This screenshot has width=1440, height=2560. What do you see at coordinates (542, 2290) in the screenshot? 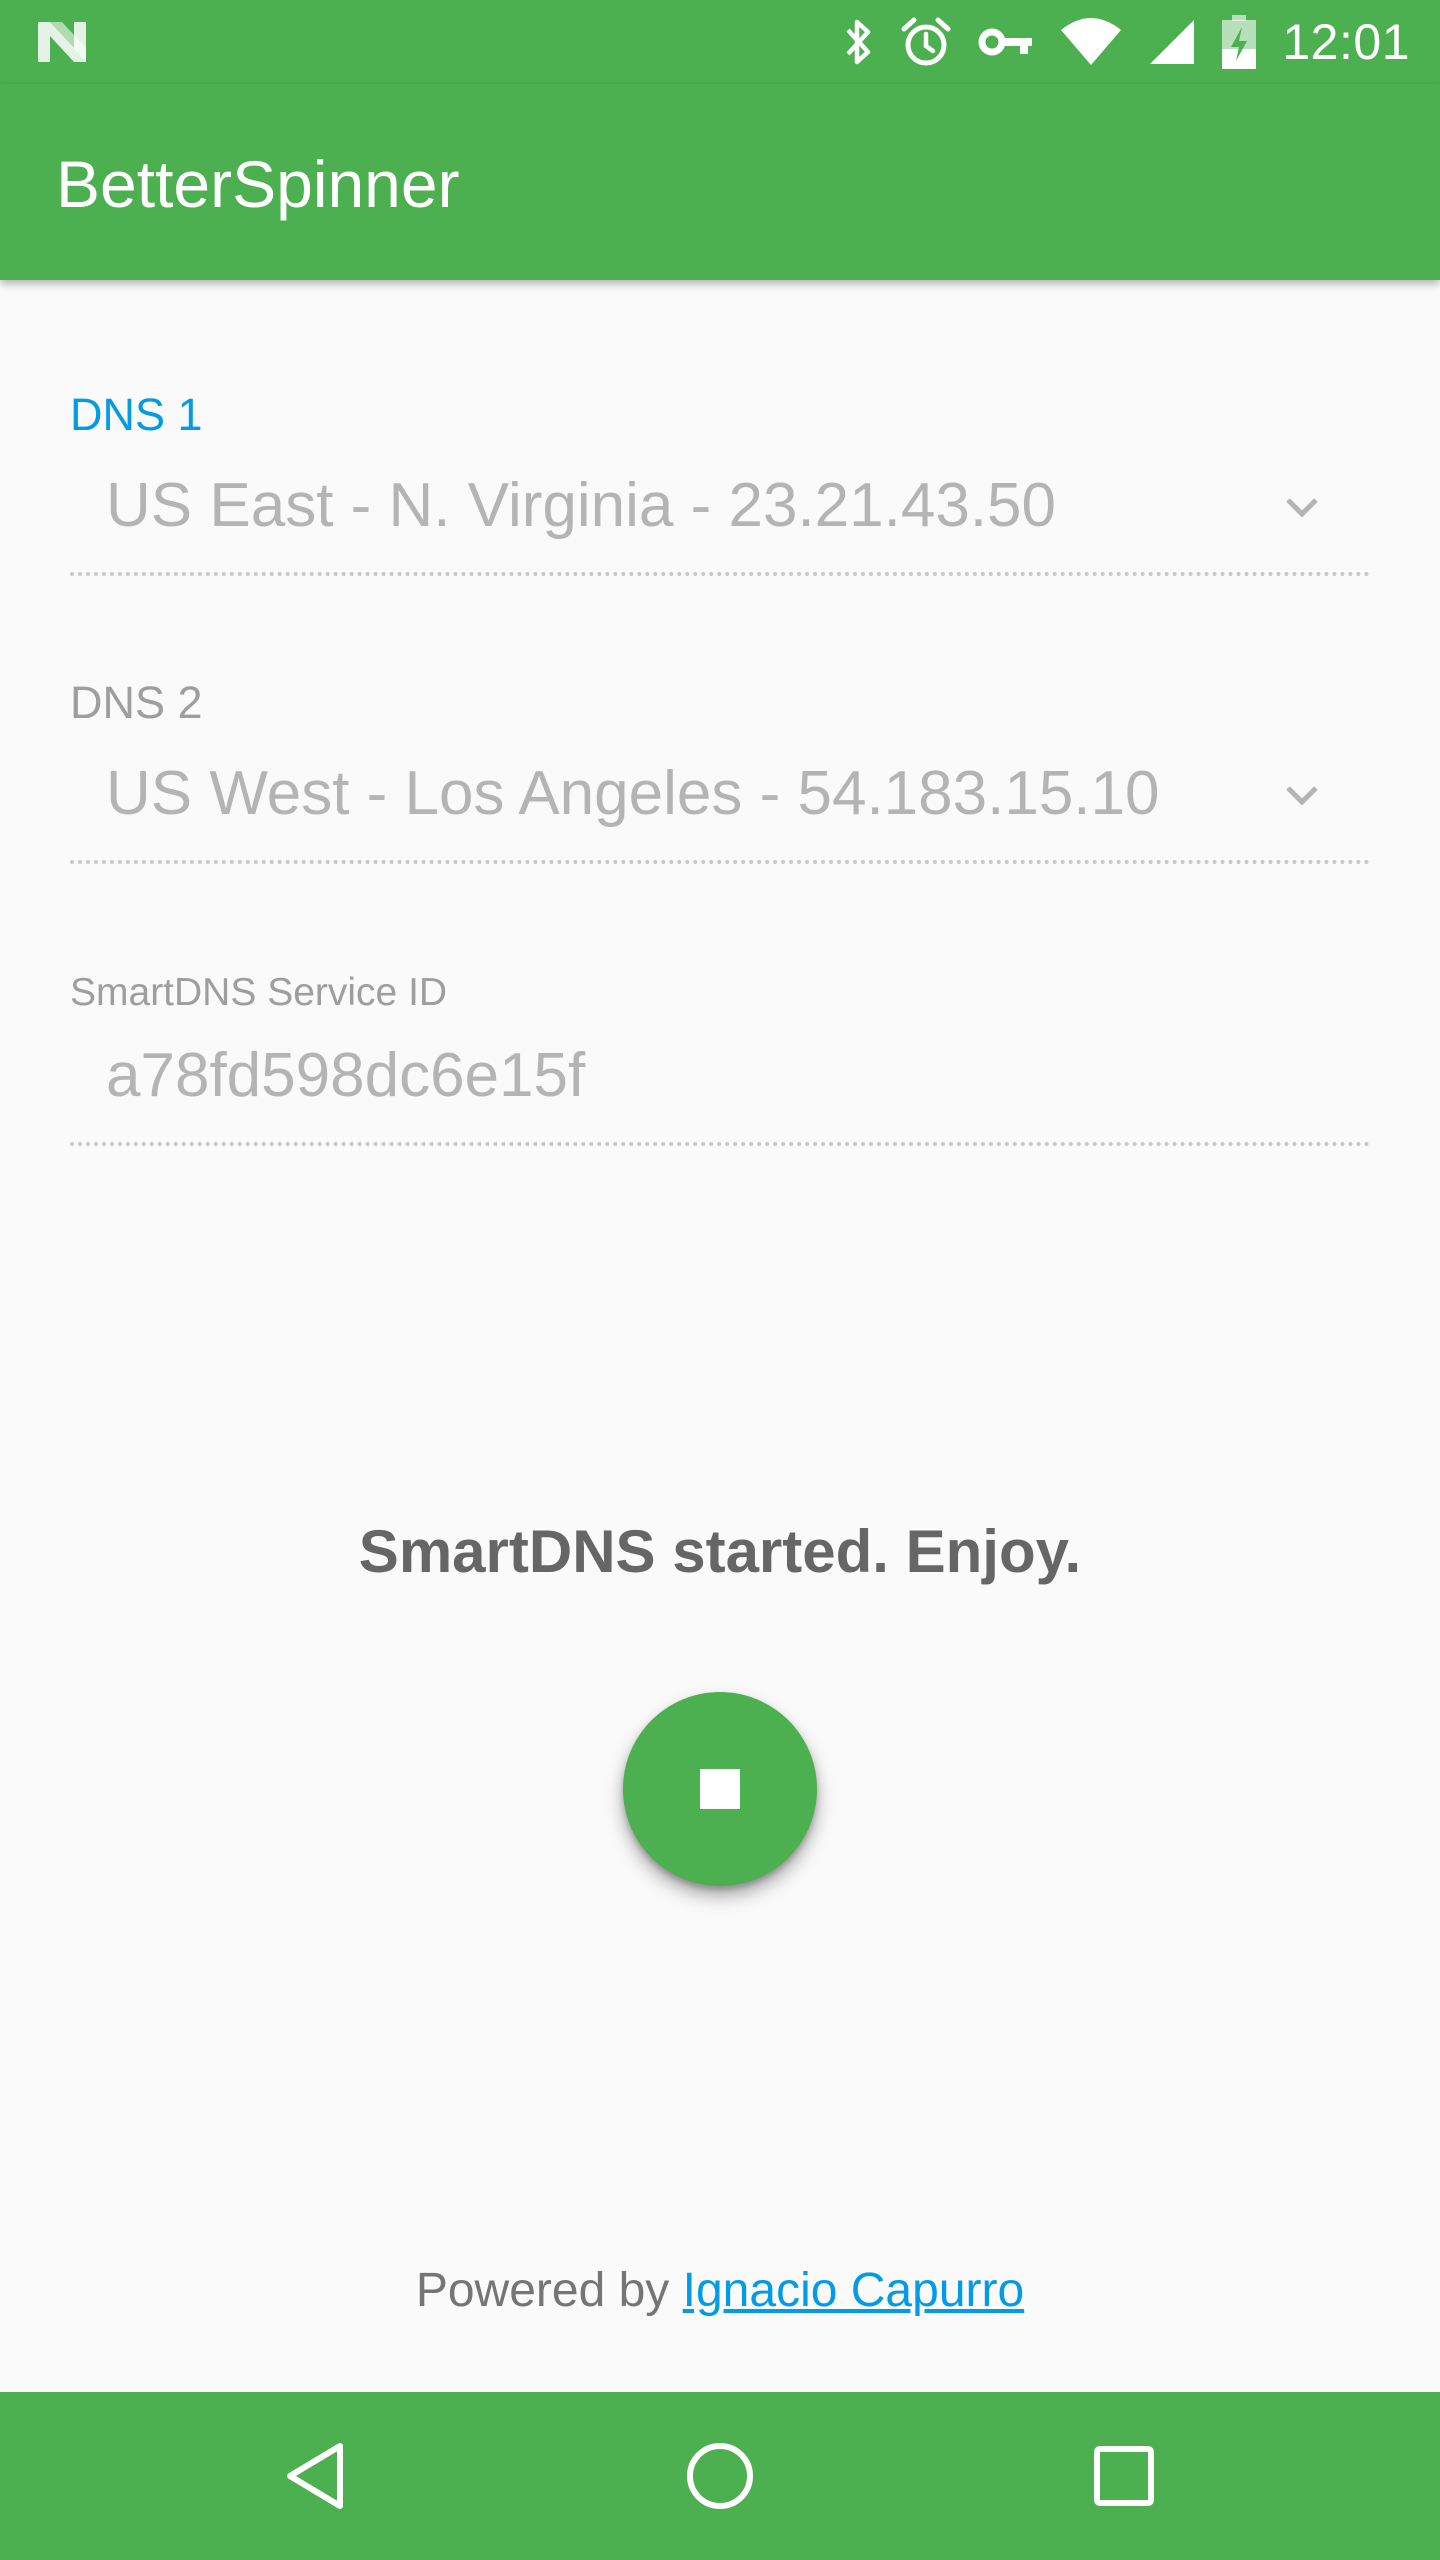
I see `footer-prefix: Powered by` at bounding box center [542, 2290].